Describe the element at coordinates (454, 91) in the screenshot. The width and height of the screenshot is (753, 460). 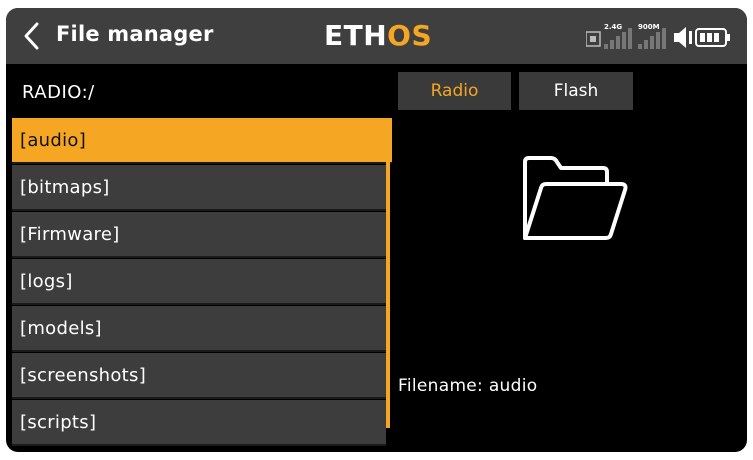
I see `tab-radio: Radio` at that location.